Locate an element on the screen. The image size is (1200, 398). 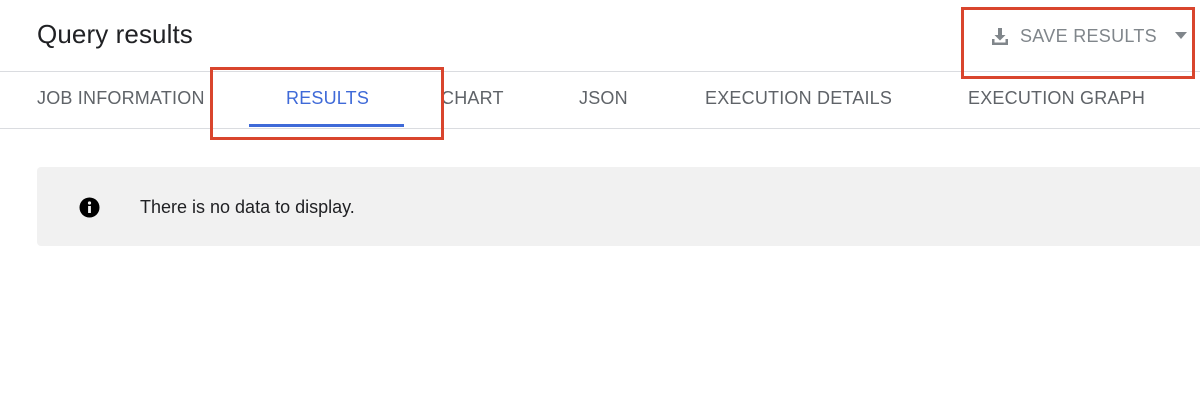
tab-execution-details: EXECUTION DETAILS is located at coordinates (798, 101).